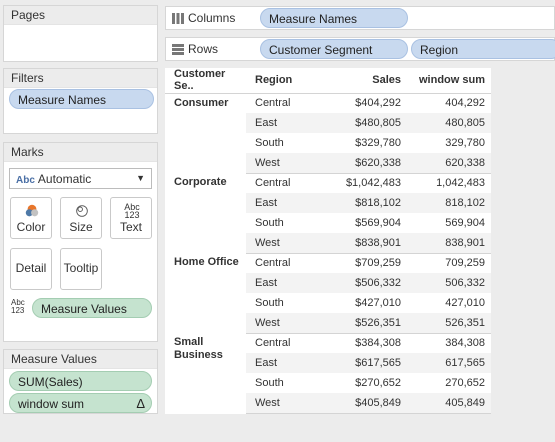 The image size is (555, 442). I want to click on window-sum-cell: 818,102, so click(449, 203).